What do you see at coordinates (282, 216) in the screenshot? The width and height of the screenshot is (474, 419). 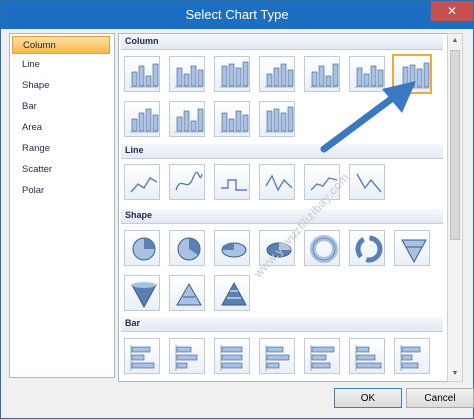 I see `section-header-shape: Shape` at bounding box center [282, 216].